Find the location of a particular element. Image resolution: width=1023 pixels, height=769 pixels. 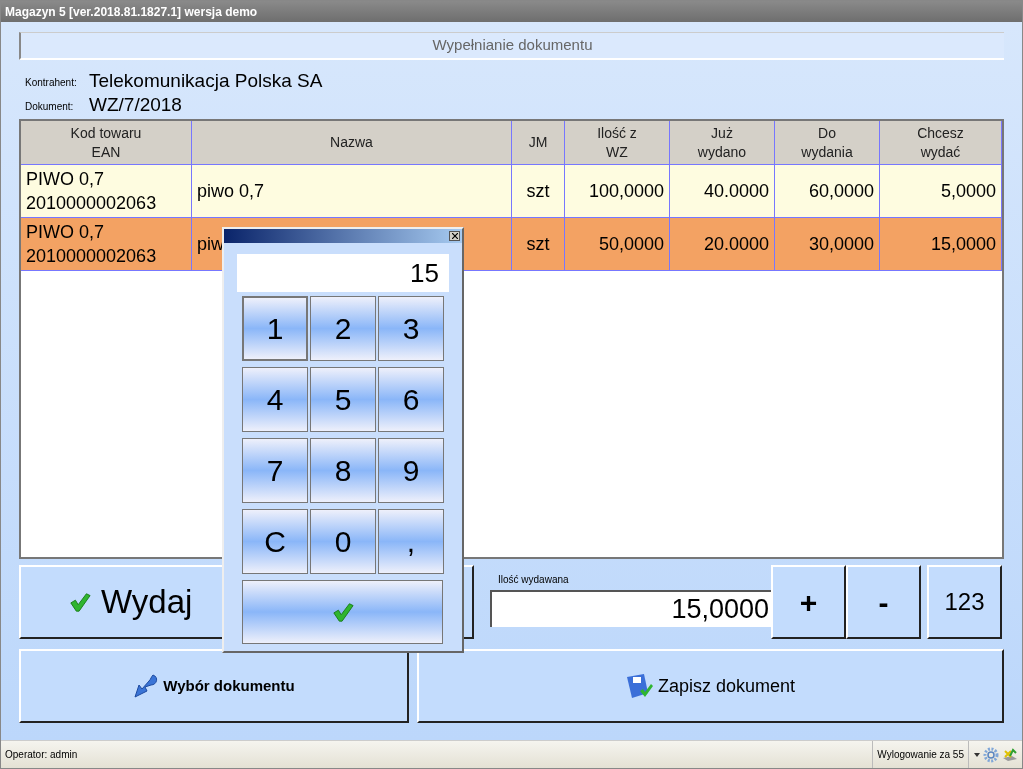

dropdown-icon is located at coordinates (977, 754).